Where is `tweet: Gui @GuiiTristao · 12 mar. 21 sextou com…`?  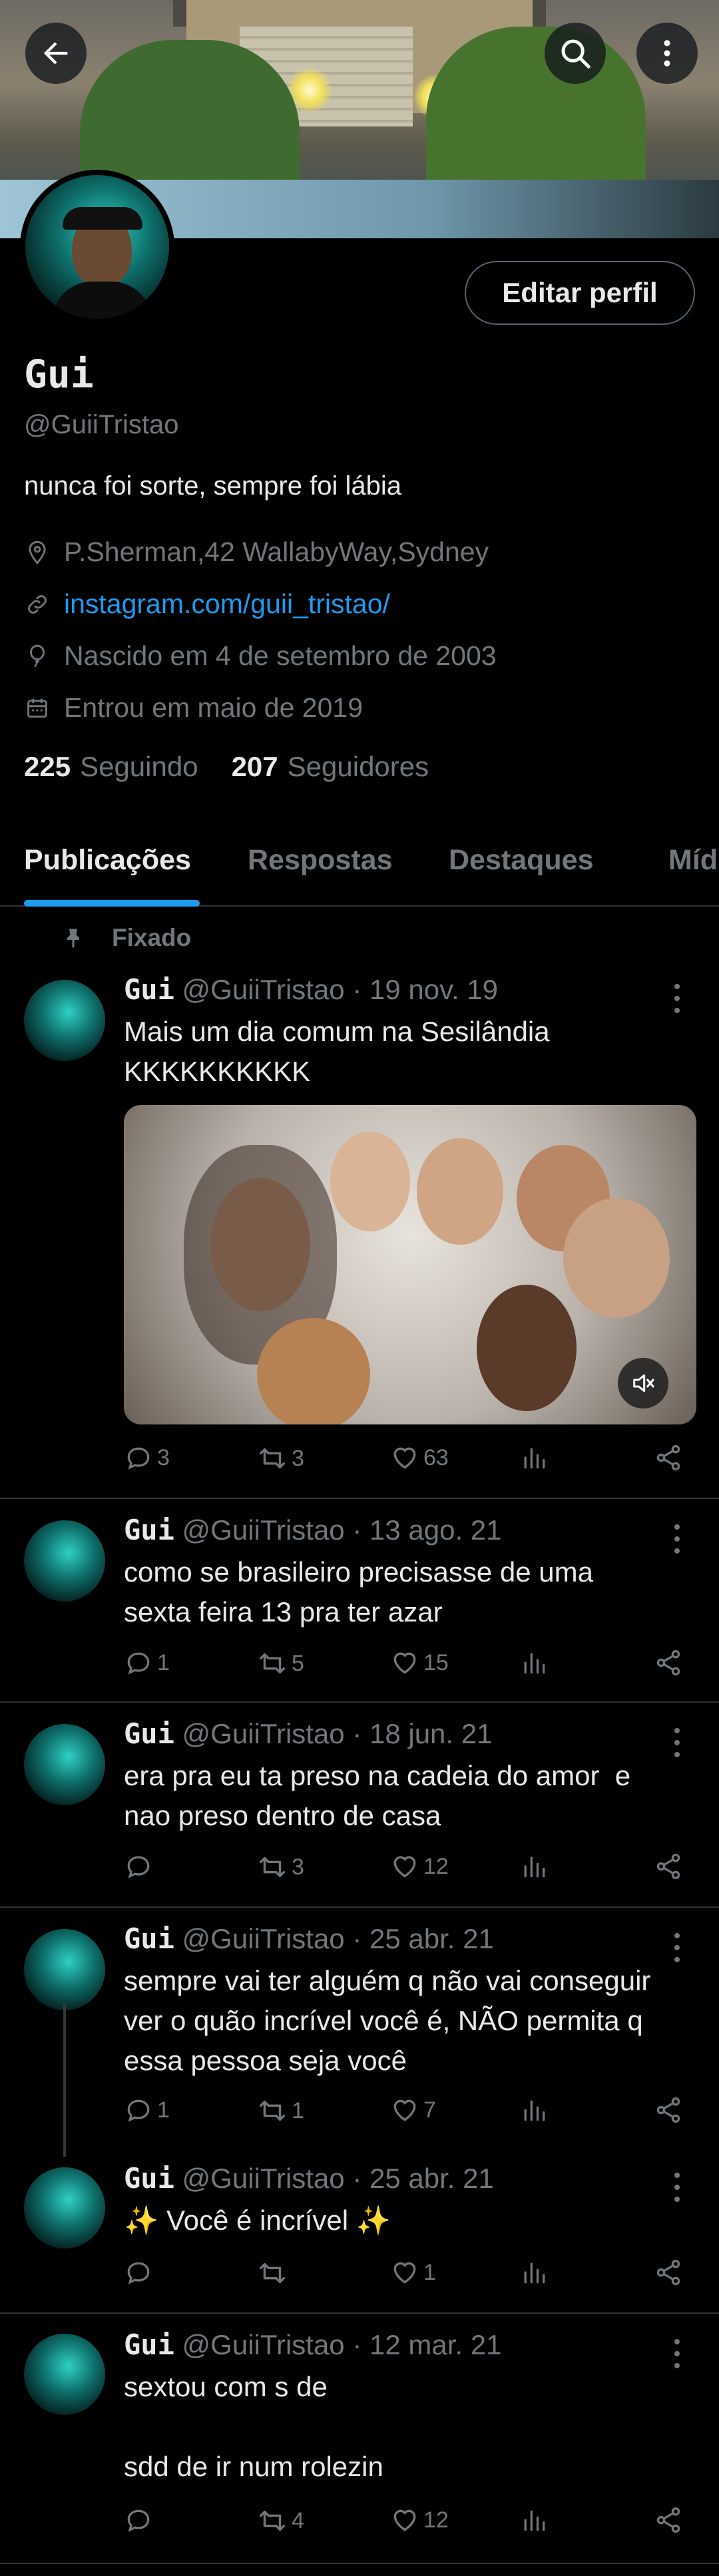
tweet: Gui @GuiiTristao · 12 mar. 21 sextou com… is located at coordinates (359, 2439).